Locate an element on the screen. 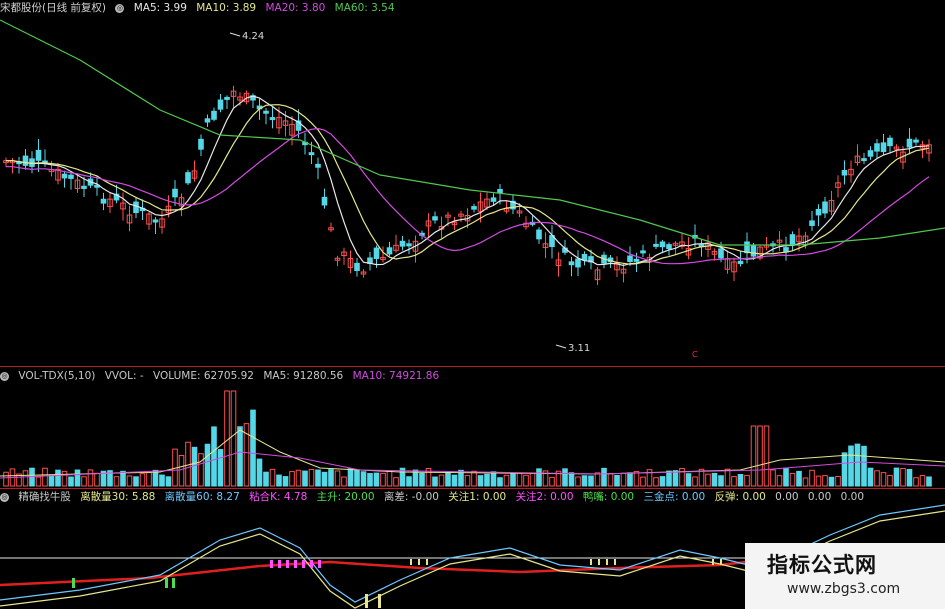 Image resolution: width=945 pixels, height=609 pixels. ind-item: 反弹: 0.00 is located at coordinates (740, 497).